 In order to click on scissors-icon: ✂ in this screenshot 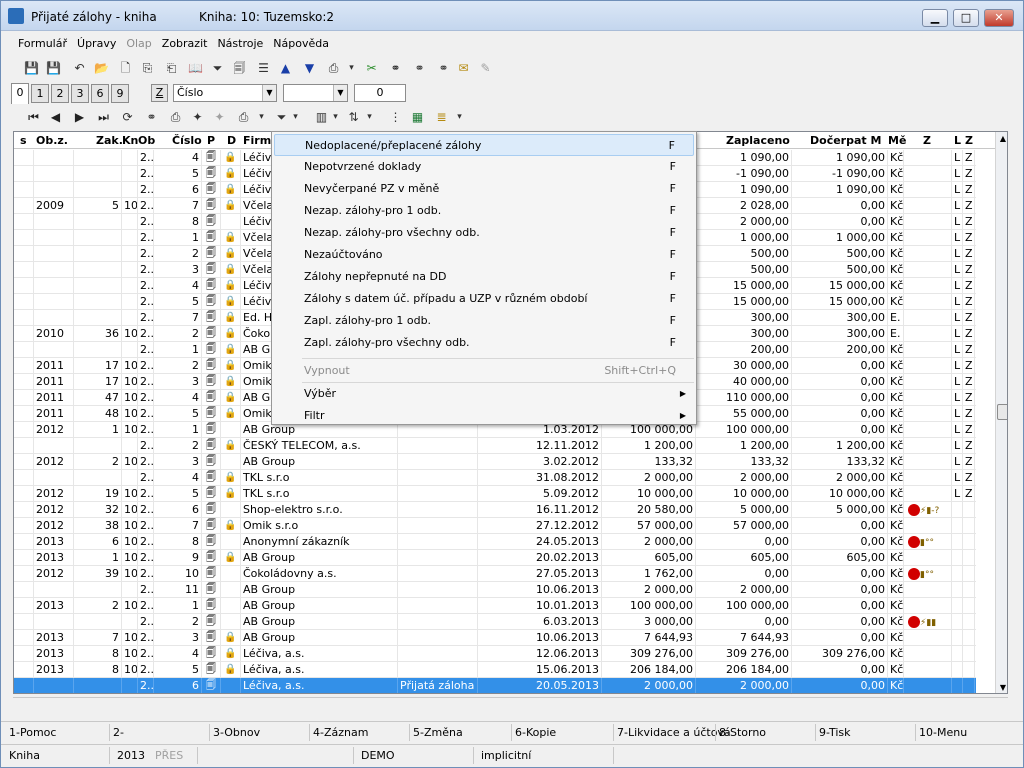, I will do `click(371, 68)`.